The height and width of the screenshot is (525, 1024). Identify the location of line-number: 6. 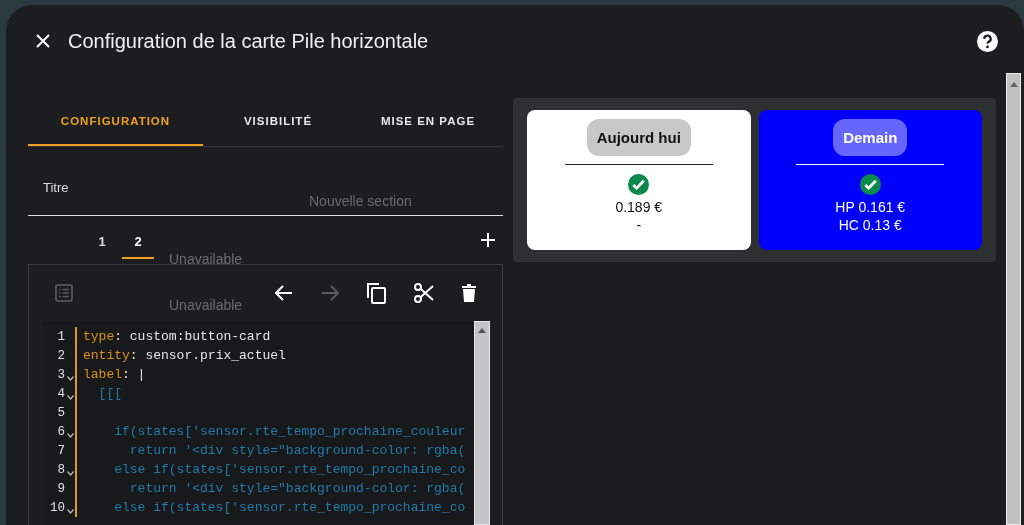
(61, 431).